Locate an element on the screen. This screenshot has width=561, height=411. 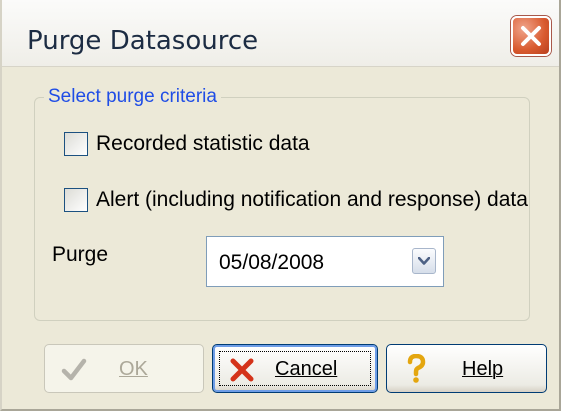
close-icon is located at coordinates (531, 36).